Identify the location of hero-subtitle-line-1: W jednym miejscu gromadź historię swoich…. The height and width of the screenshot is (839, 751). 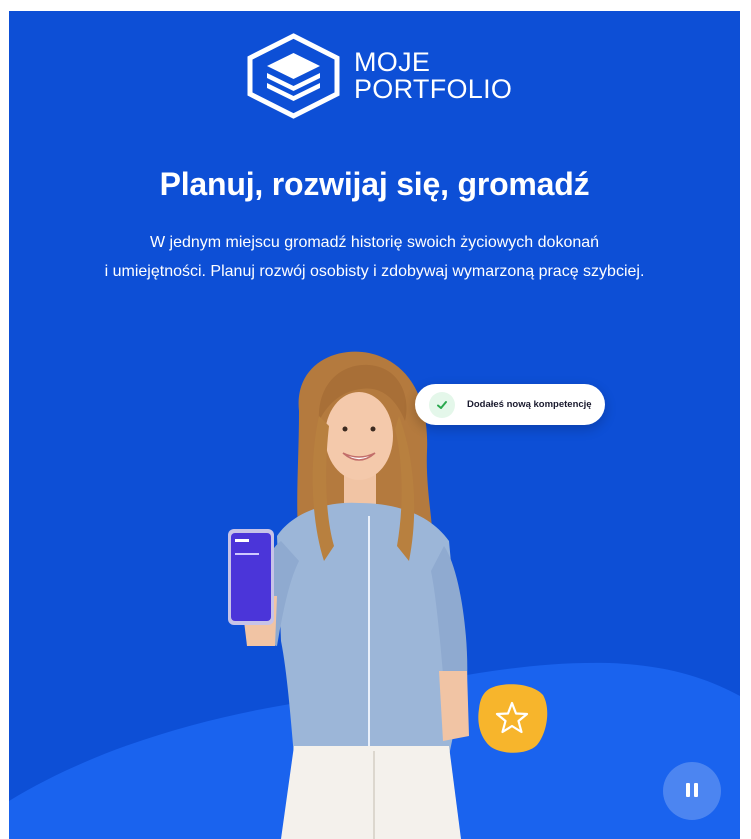
(374, 242).